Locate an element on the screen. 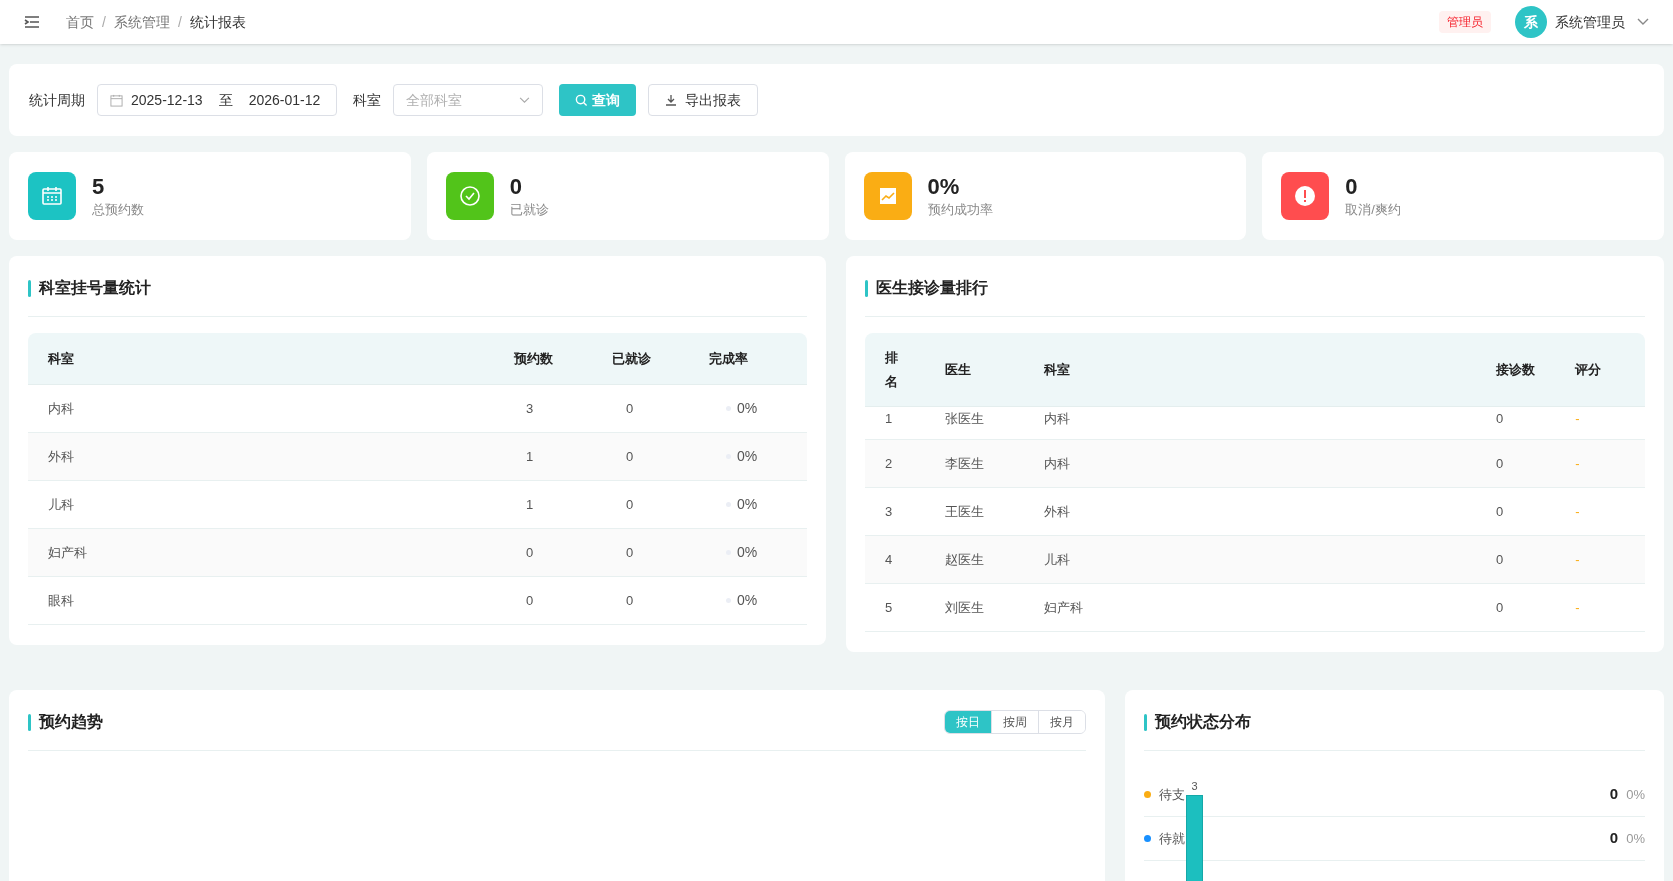 This screenshot has width=1673, height=881. breadcrumb-item: 统计报表 is located at coordinates (217, 22).